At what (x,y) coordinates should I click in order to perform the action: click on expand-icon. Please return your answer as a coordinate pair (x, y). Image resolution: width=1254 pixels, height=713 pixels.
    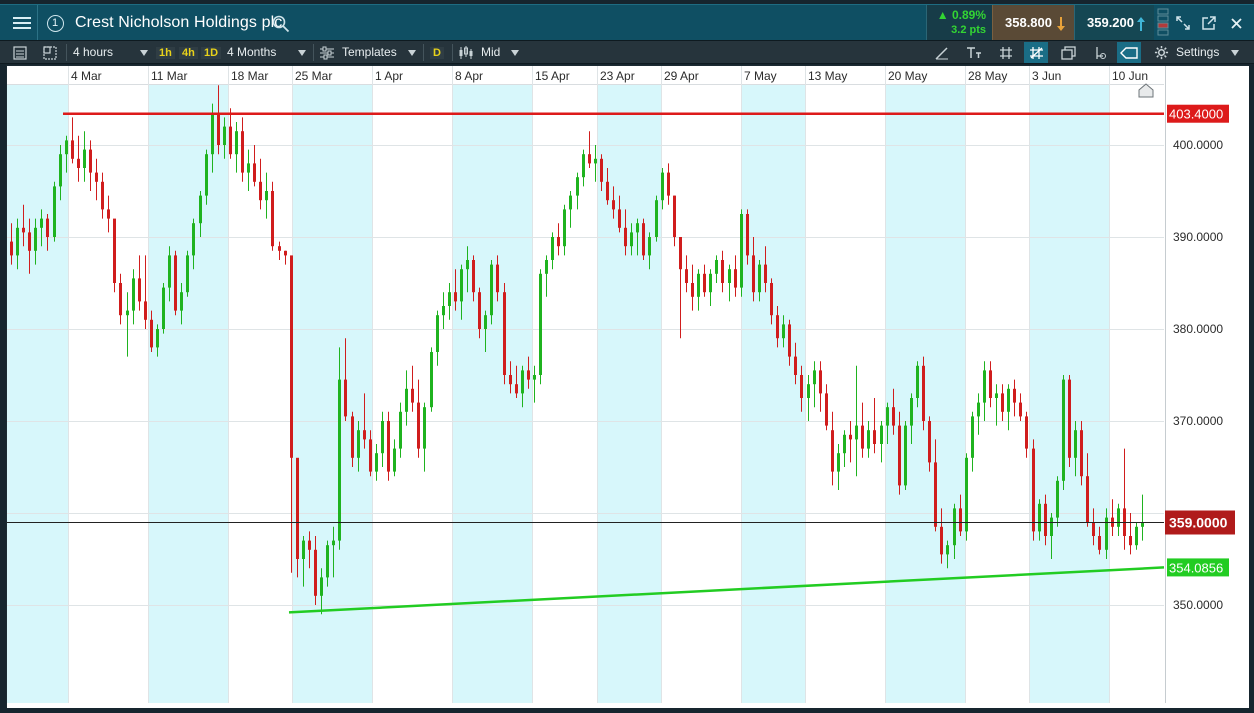
    Looking at the image, I should click on (1183, 23).